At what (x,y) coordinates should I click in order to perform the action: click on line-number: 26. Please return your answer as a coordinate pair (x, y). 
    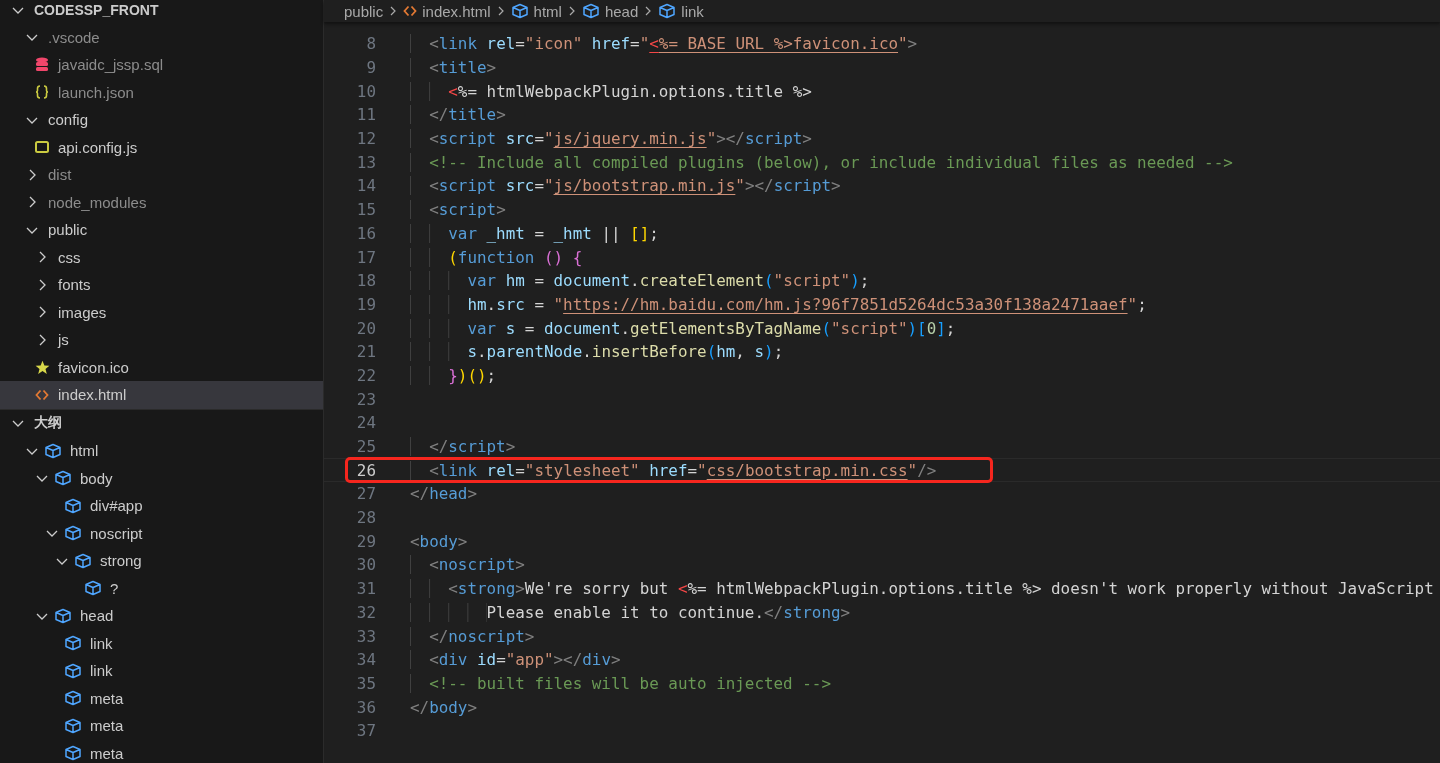
    Looking at the image, I should click on (366, 470).